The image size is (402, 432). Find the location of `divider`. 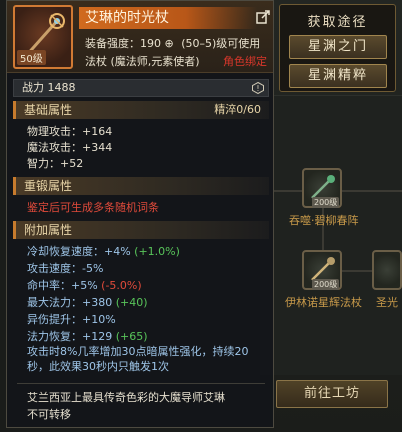

divider is located at coordinates (141, 383).